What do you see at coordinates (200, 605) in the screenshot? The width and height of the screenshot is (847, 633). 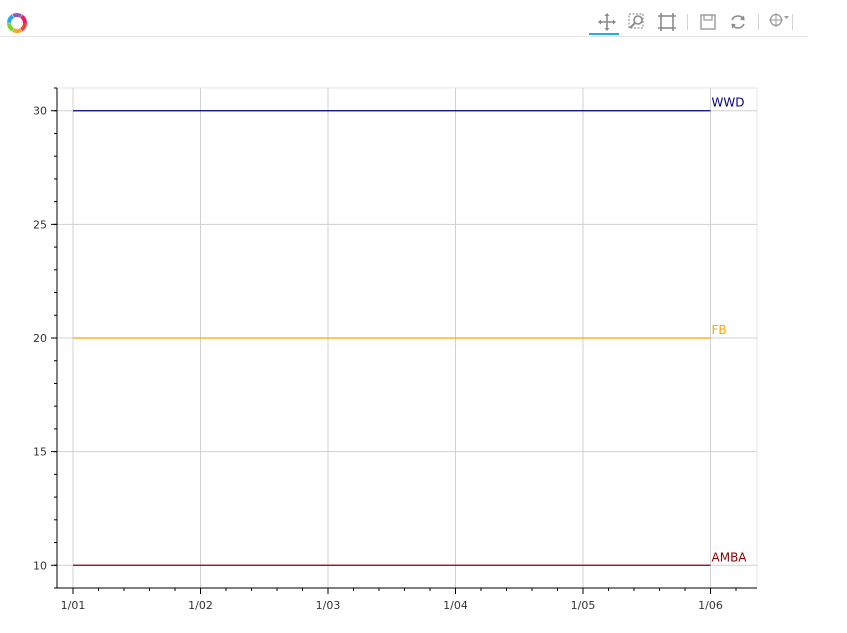 I see `x-tick-label: 1/02` at bounding box center [200, 605].